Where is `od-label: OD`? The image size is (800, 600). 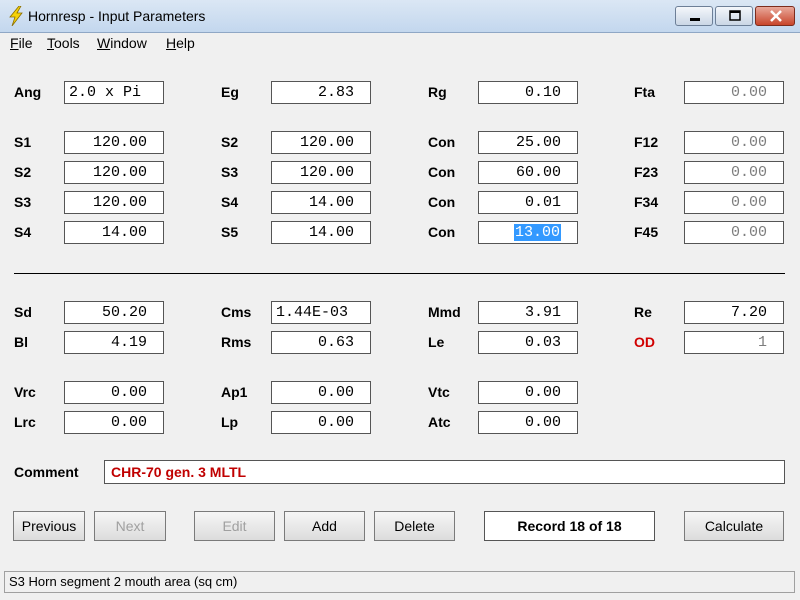 od-label: OD is located at coordinates (644, 342).